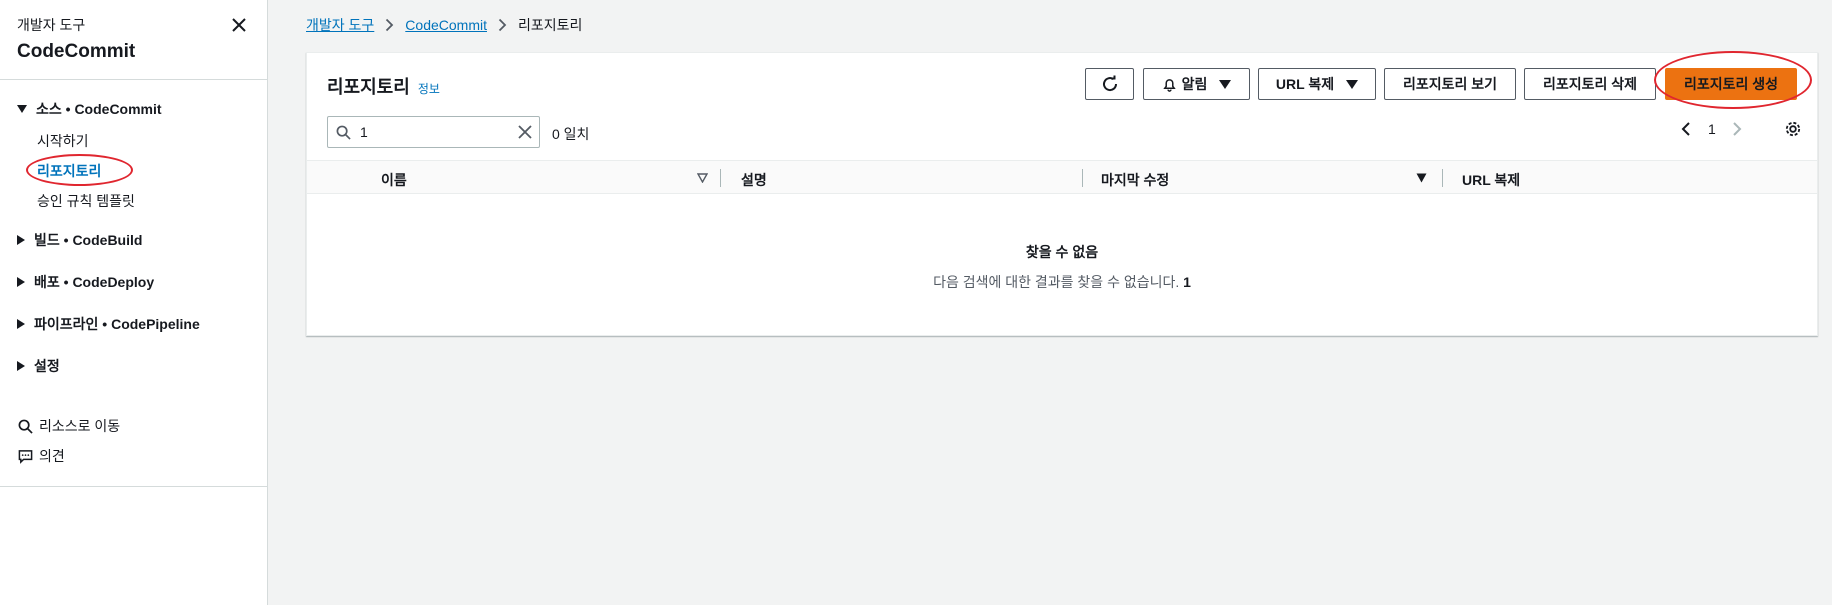  What do you see at coordinates (525, 132) in the screenshot?
I see `clear-icon` at bounding box center [525, 132].